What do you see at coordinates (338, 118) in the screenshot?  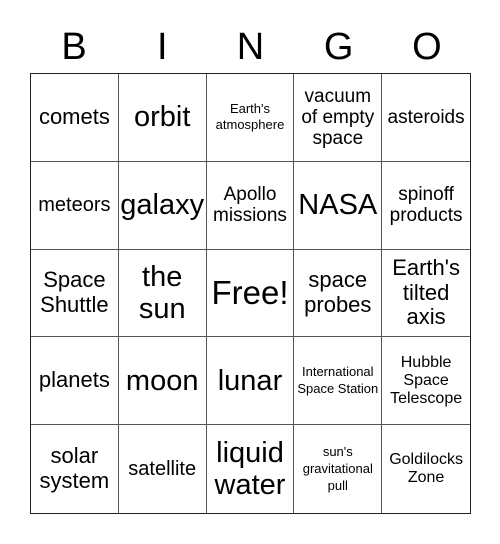 I see `bingo-cell: vacuum of empty space` at bounding box center [338, 118].